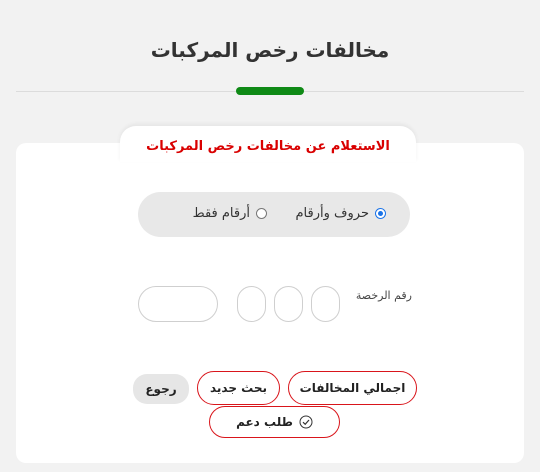 This screenshot has height=472, width=540. What do you see at coordinates (221, 213) in the screenshot?
I see `radio-numbers-only-label: أرقام فقط` at bounding box center [221, 213].